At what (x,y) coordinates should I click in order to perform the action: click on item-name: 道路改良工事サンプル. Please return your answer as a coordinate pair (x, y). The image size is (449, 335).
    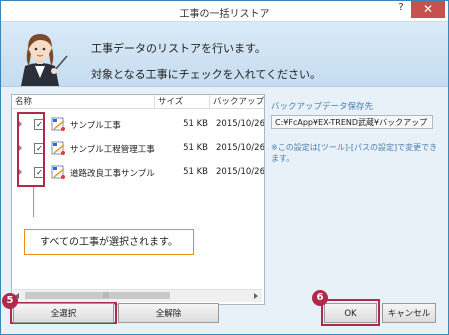
    Looking at the image, I should click on (112, 174).